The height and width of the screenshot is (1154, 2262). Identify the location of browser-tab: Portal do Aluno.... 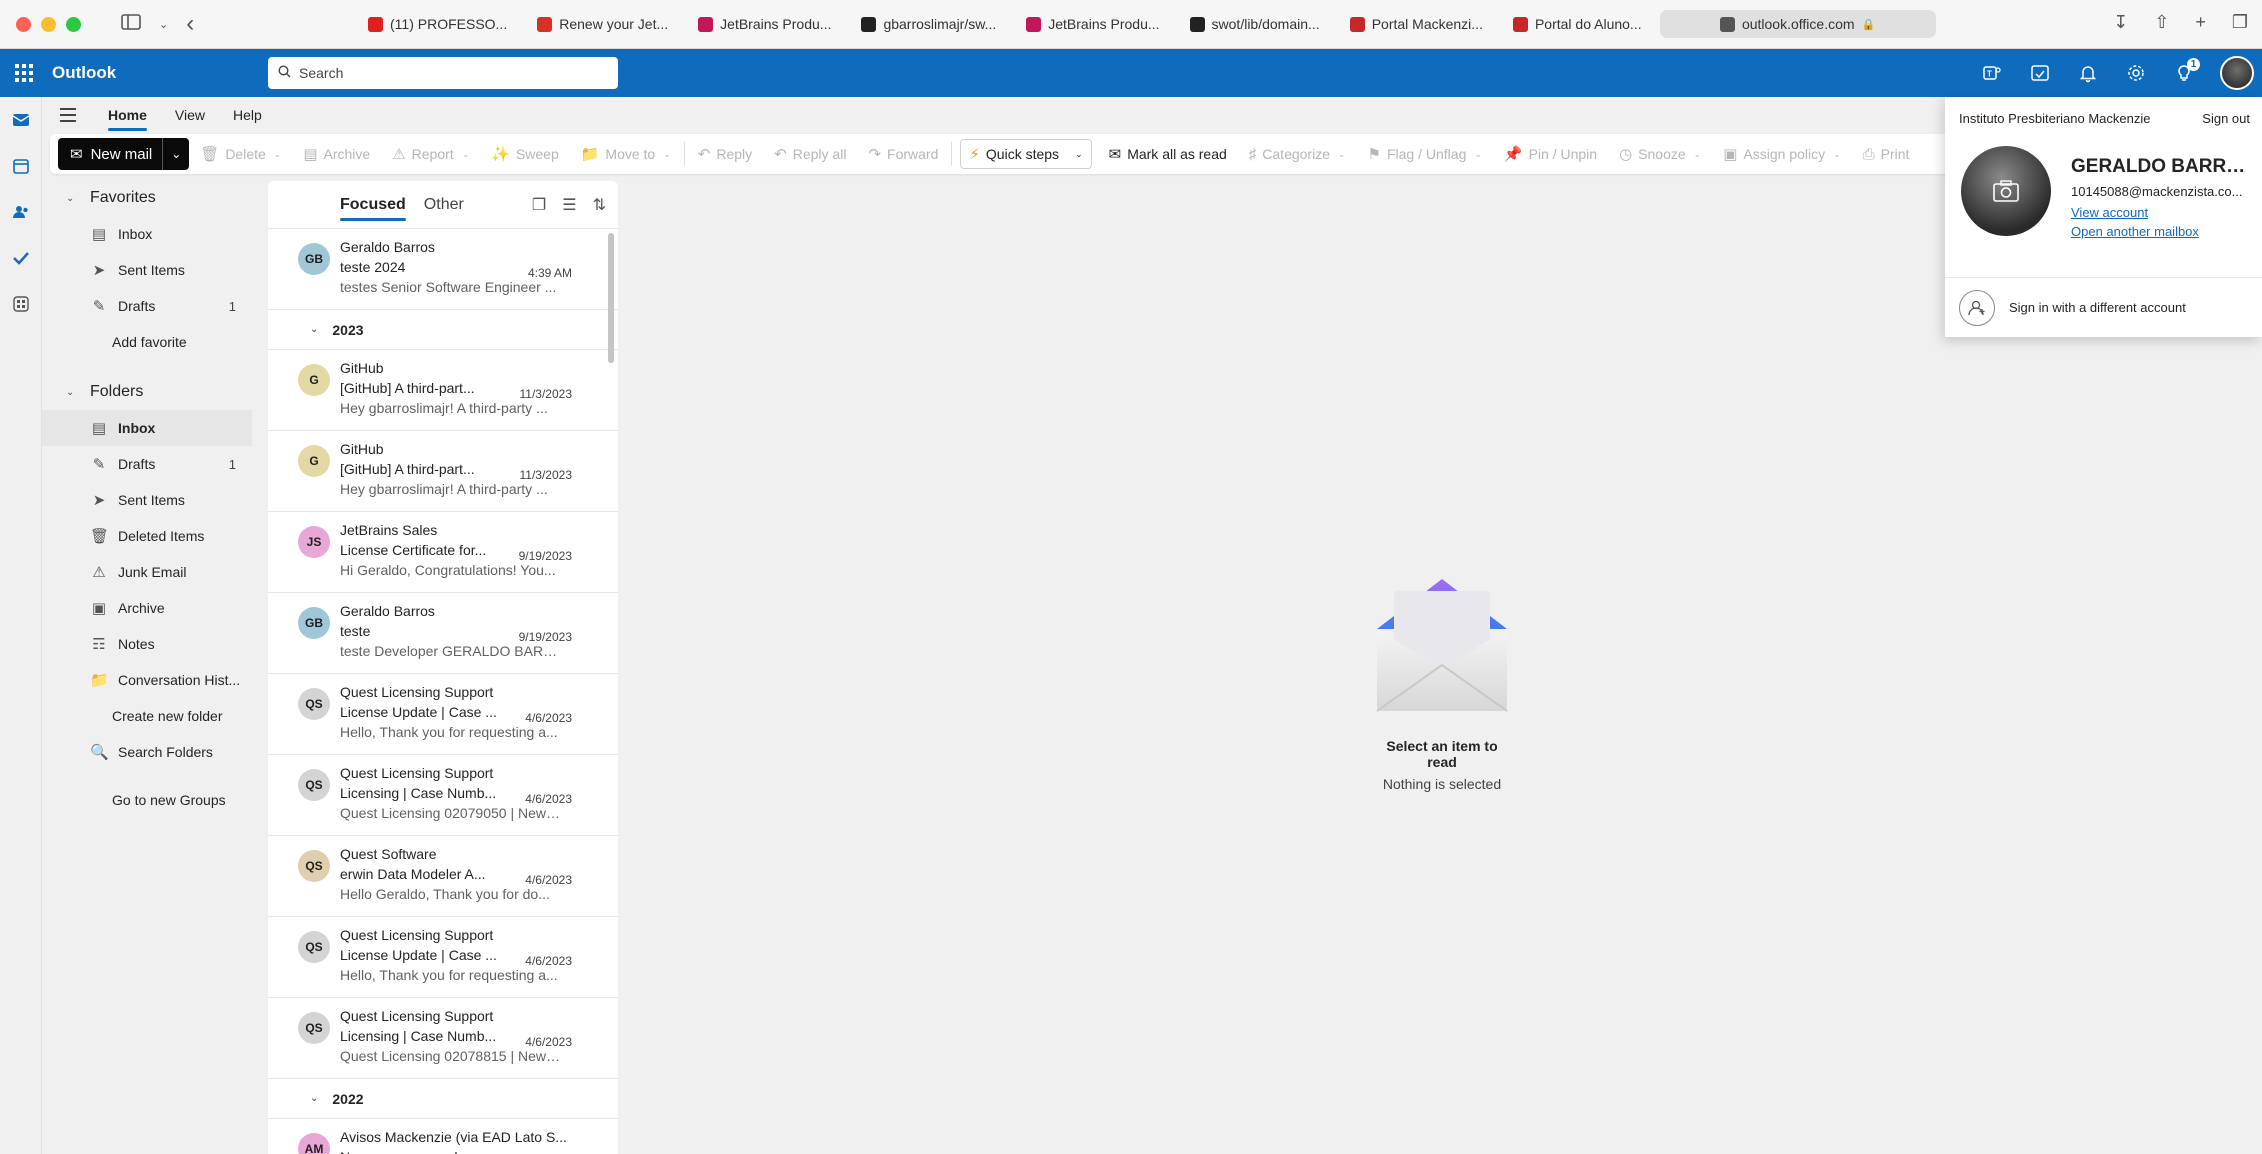
(1577, 24).